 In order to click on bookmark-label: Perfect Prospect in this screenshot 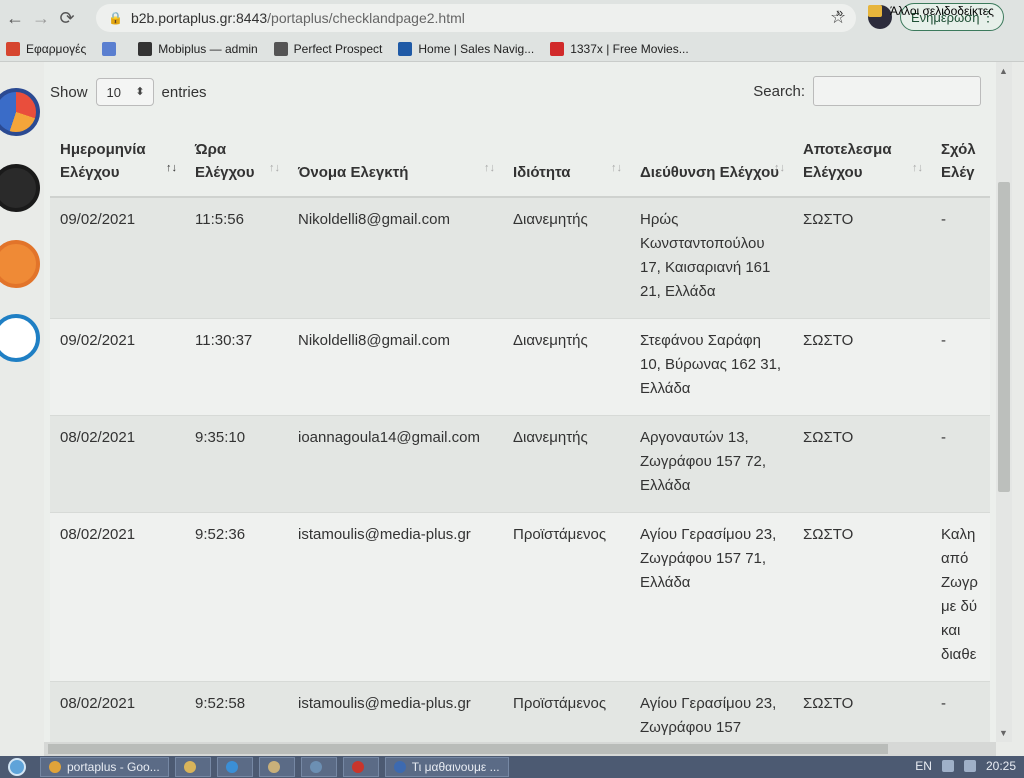, I will do `click(338, 48)`.